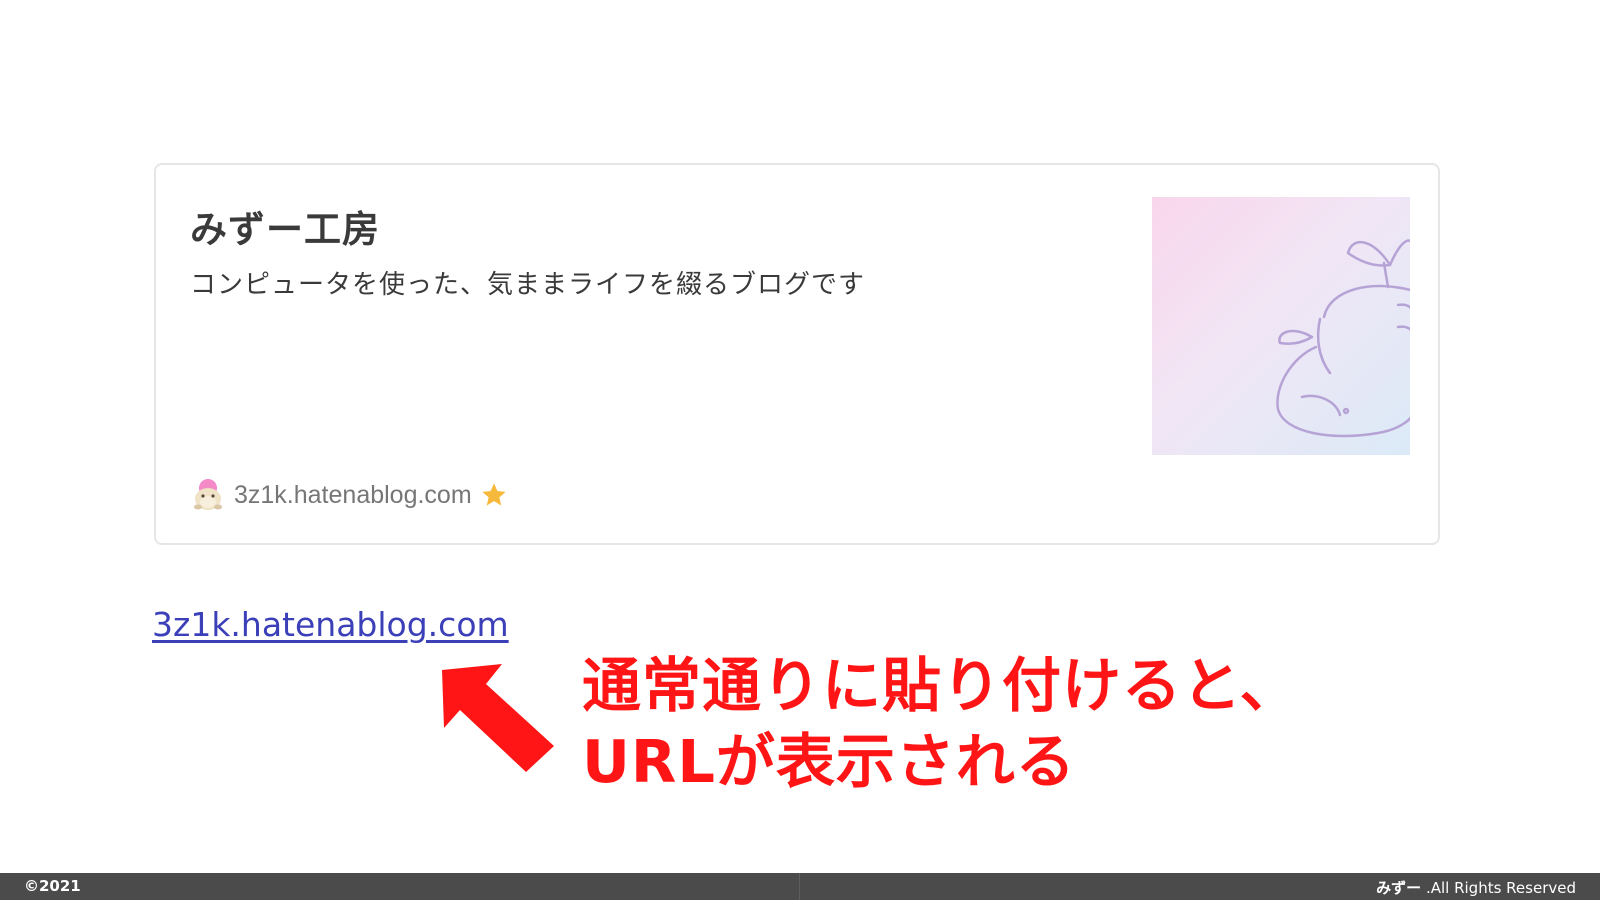 This screenshot has width=1600, height=900. Describe the element at coordinates (1343, 338) in the screenshot. I see `mascot-illustration-icon` at that location.